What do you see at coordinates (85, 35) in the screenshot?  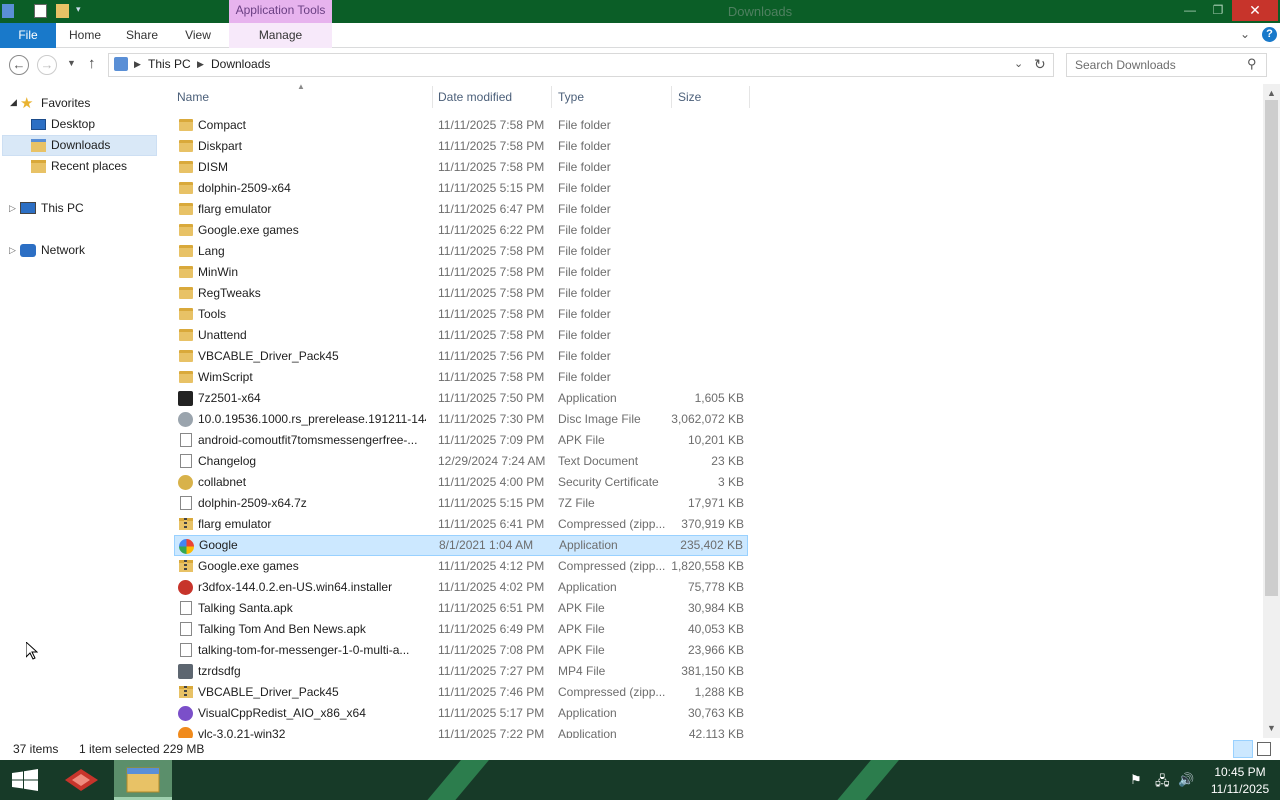 I see `tab-home: Home` at bounding box center [85, 35].